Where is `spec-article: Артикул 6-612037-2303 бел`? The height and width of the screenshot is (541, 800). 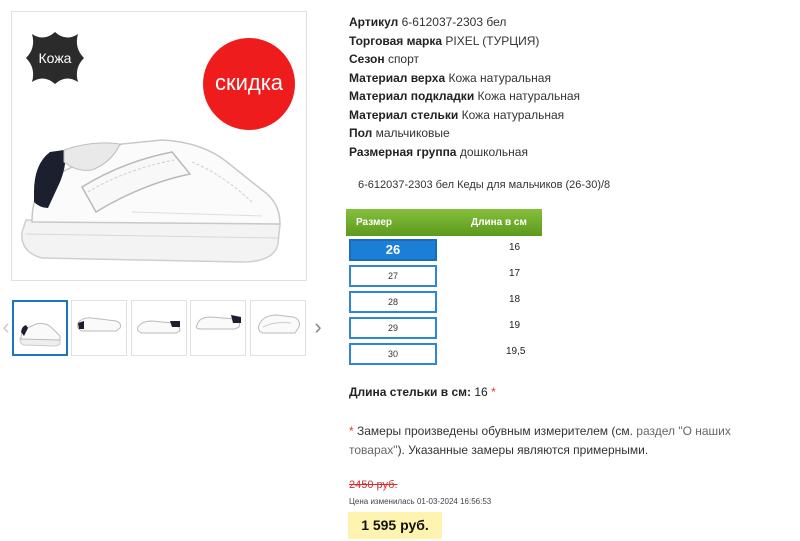
spec-article: Артикул 6-612037-2303 бел is located at coordinates (569, 22).